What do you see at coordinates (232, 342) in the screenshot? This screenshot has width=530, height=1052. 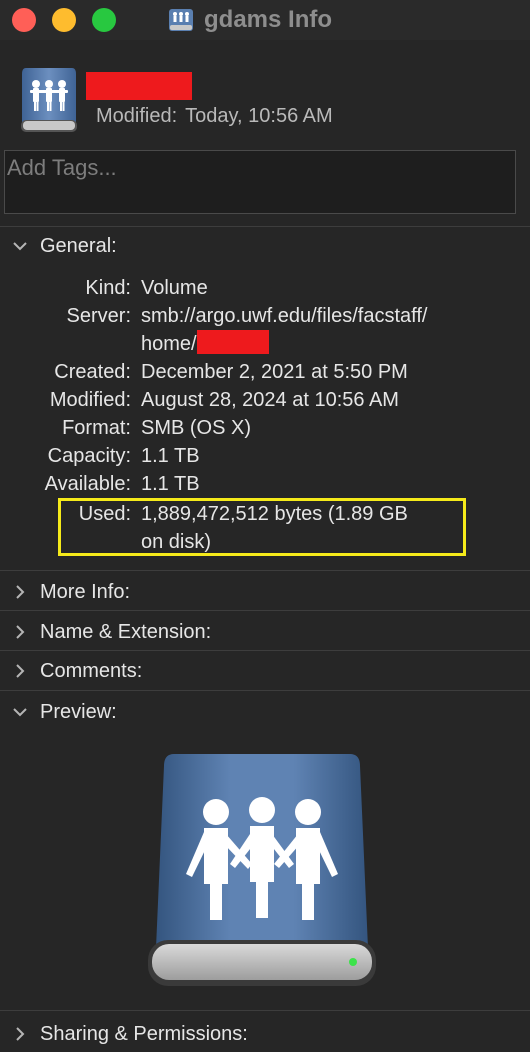 I see `redacted-username` at bounding box center [232, 342].